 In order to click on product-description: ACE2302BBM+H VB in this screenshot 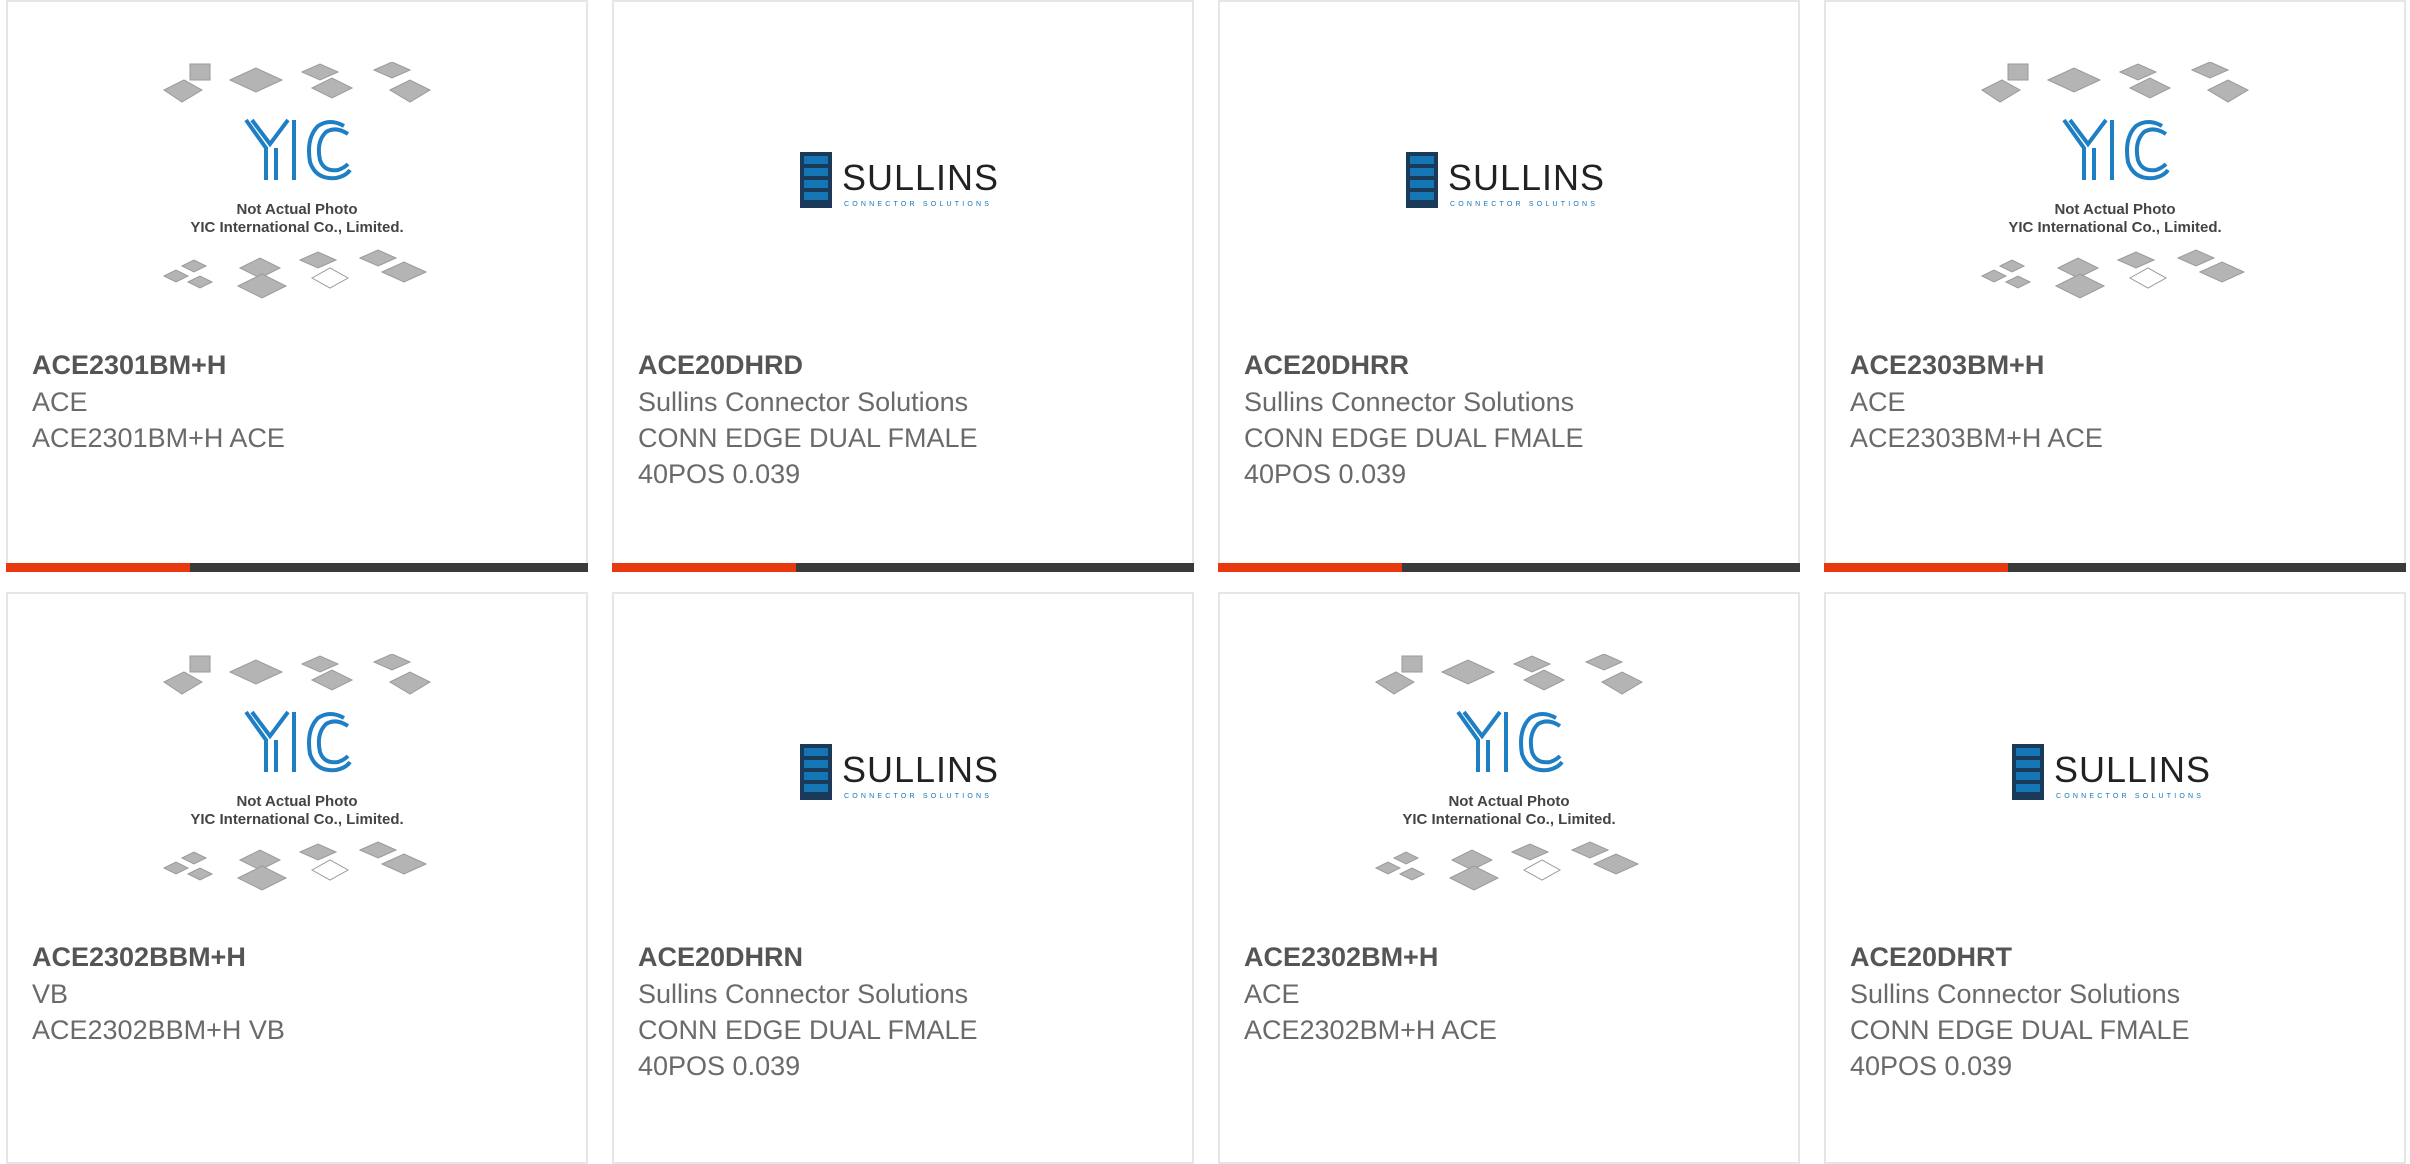, I will do `click(158, 1030)`.